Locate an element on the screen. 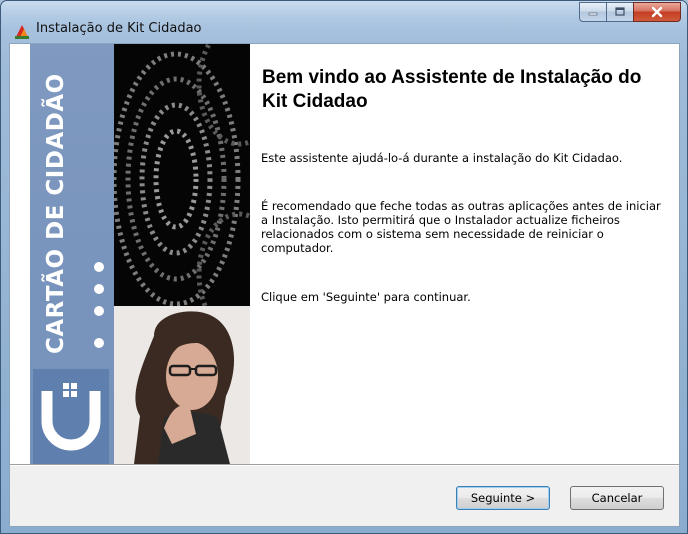 Image resolution: width=688 pixels, height=534 pixels. caption-buttons is located at coordinates (630, 12).